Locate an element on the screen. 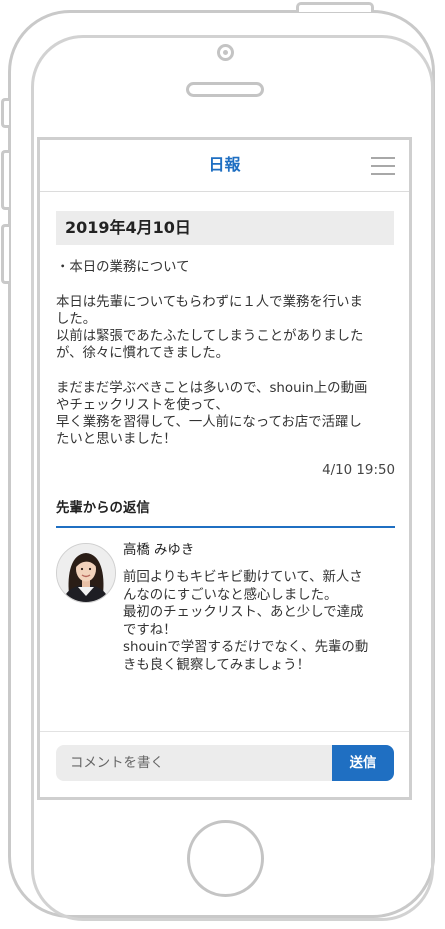  app-header: 日報 is located at coordinates (224, 166).